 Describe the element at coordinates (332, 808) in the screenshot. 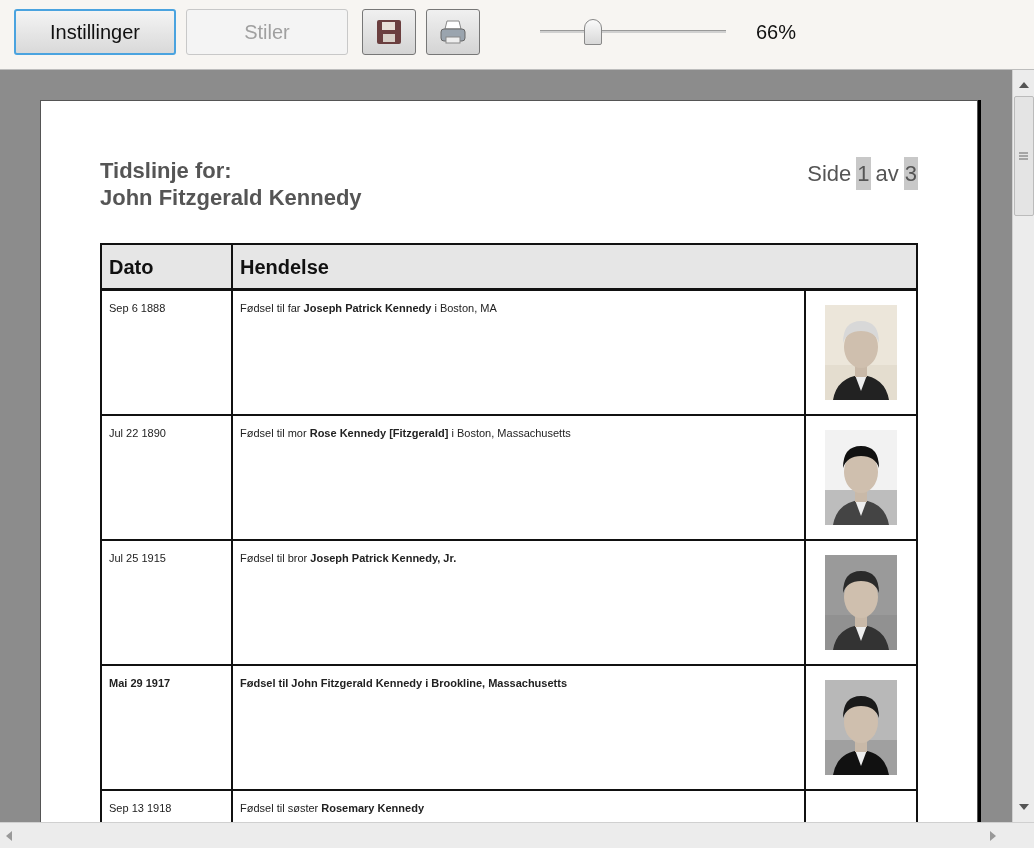

I see `event-text: Fødsel til søster Rosemary Kennedy` at that location.